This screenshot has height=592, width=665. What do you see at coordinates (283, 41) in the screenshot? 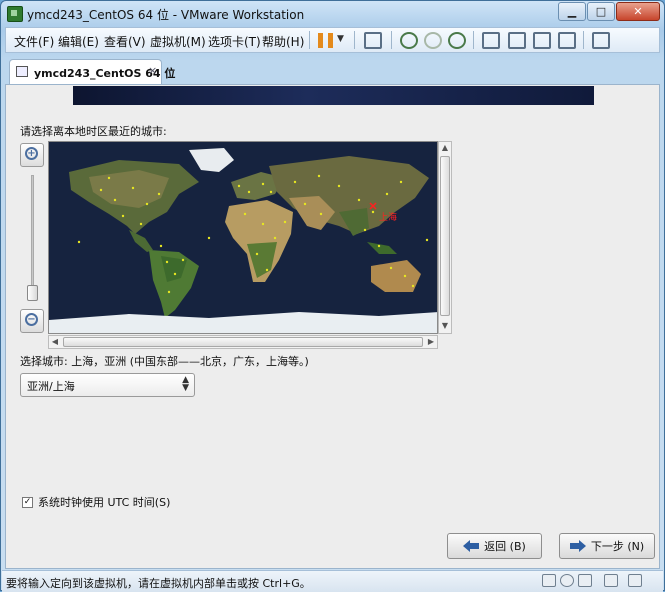
I see `menu-help: 帮助(H)` at bounding box center [283, 41].